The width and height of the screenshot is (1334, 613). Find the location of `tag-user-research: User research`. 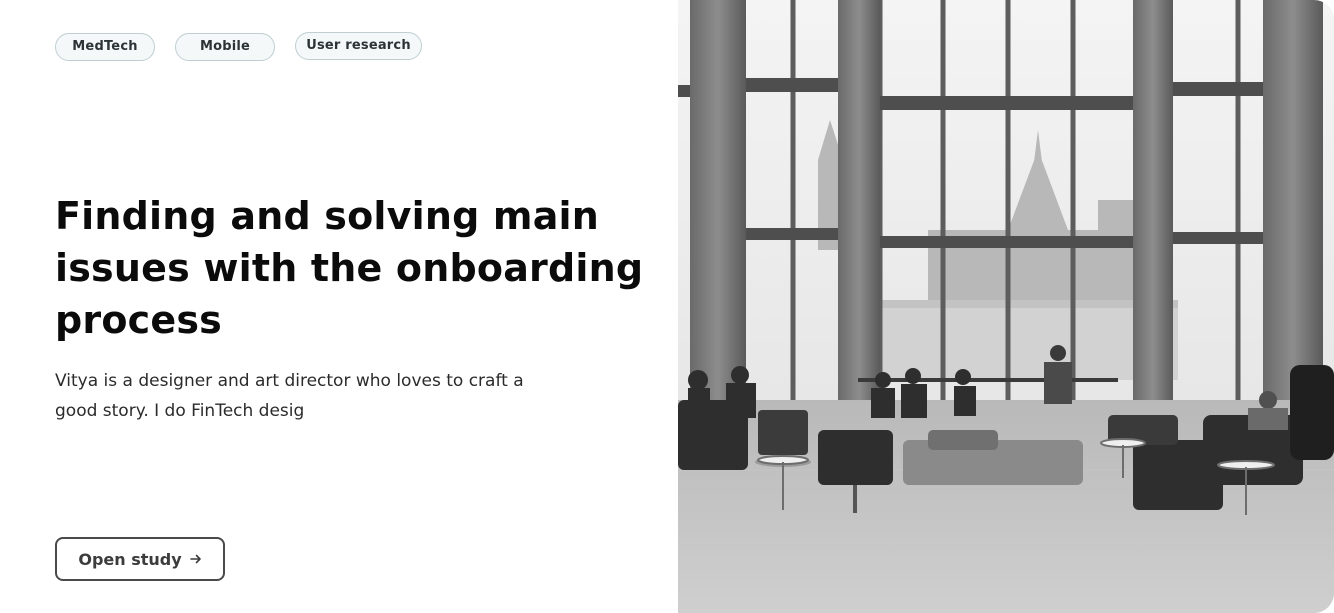

tag-user-research: User research is located at coordinates (358, 46).